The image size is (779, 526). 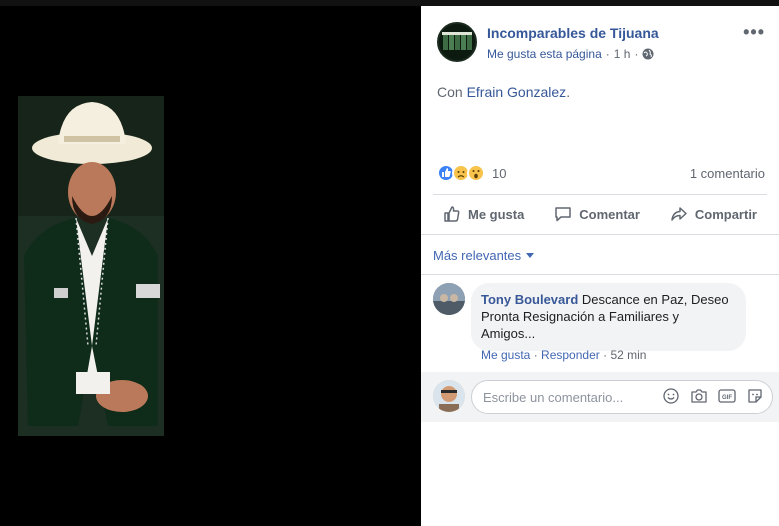 What do you see at coordinates (671, 396) in the screenshot?
I see `emoji-icon` at bounding box center [671, 396].